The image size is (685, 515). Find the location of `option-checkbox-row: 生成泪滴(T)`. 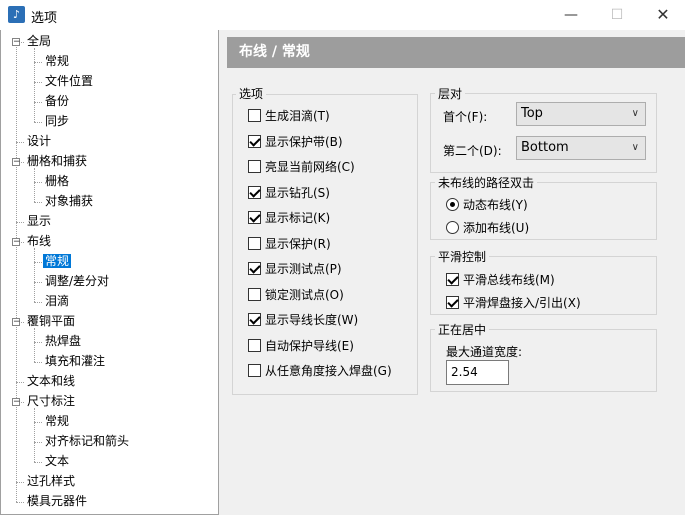

option-checkbox-row: 生成泪滴(T) is located at coordinates (289, 116).